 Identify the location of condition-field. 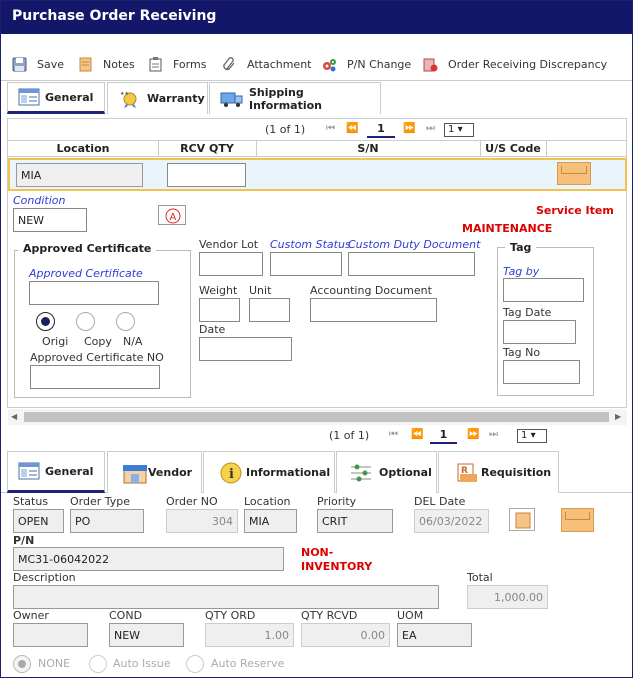
(50, 220).